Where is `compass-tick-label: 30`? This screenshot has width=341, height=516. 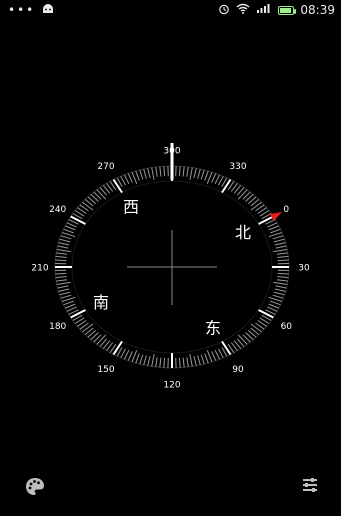
compass-tick-label: 30 is located at coordinates (304, 269).